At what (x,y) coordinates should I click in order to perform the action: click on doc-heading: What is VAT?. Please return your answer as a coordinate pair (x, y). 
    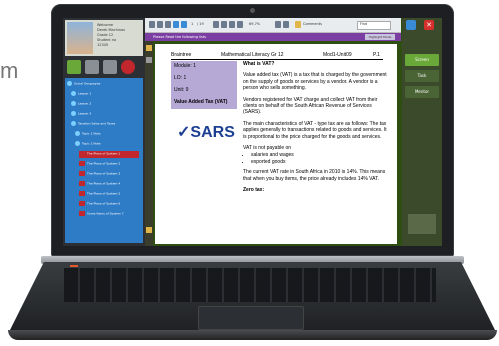
    Looking at the image, I should click on (259, 64).